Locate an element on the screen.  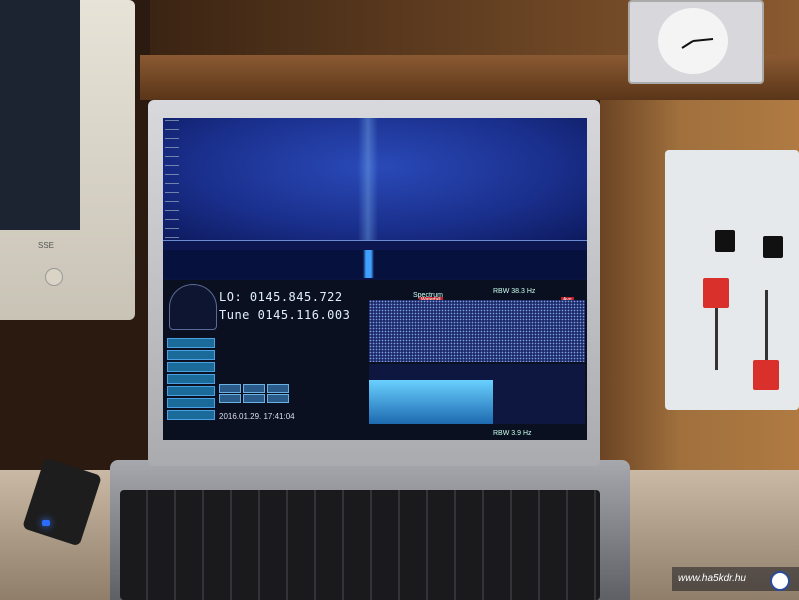
lo-frequency: LO: 0145.845.722 is located at coordinates (281, 297).